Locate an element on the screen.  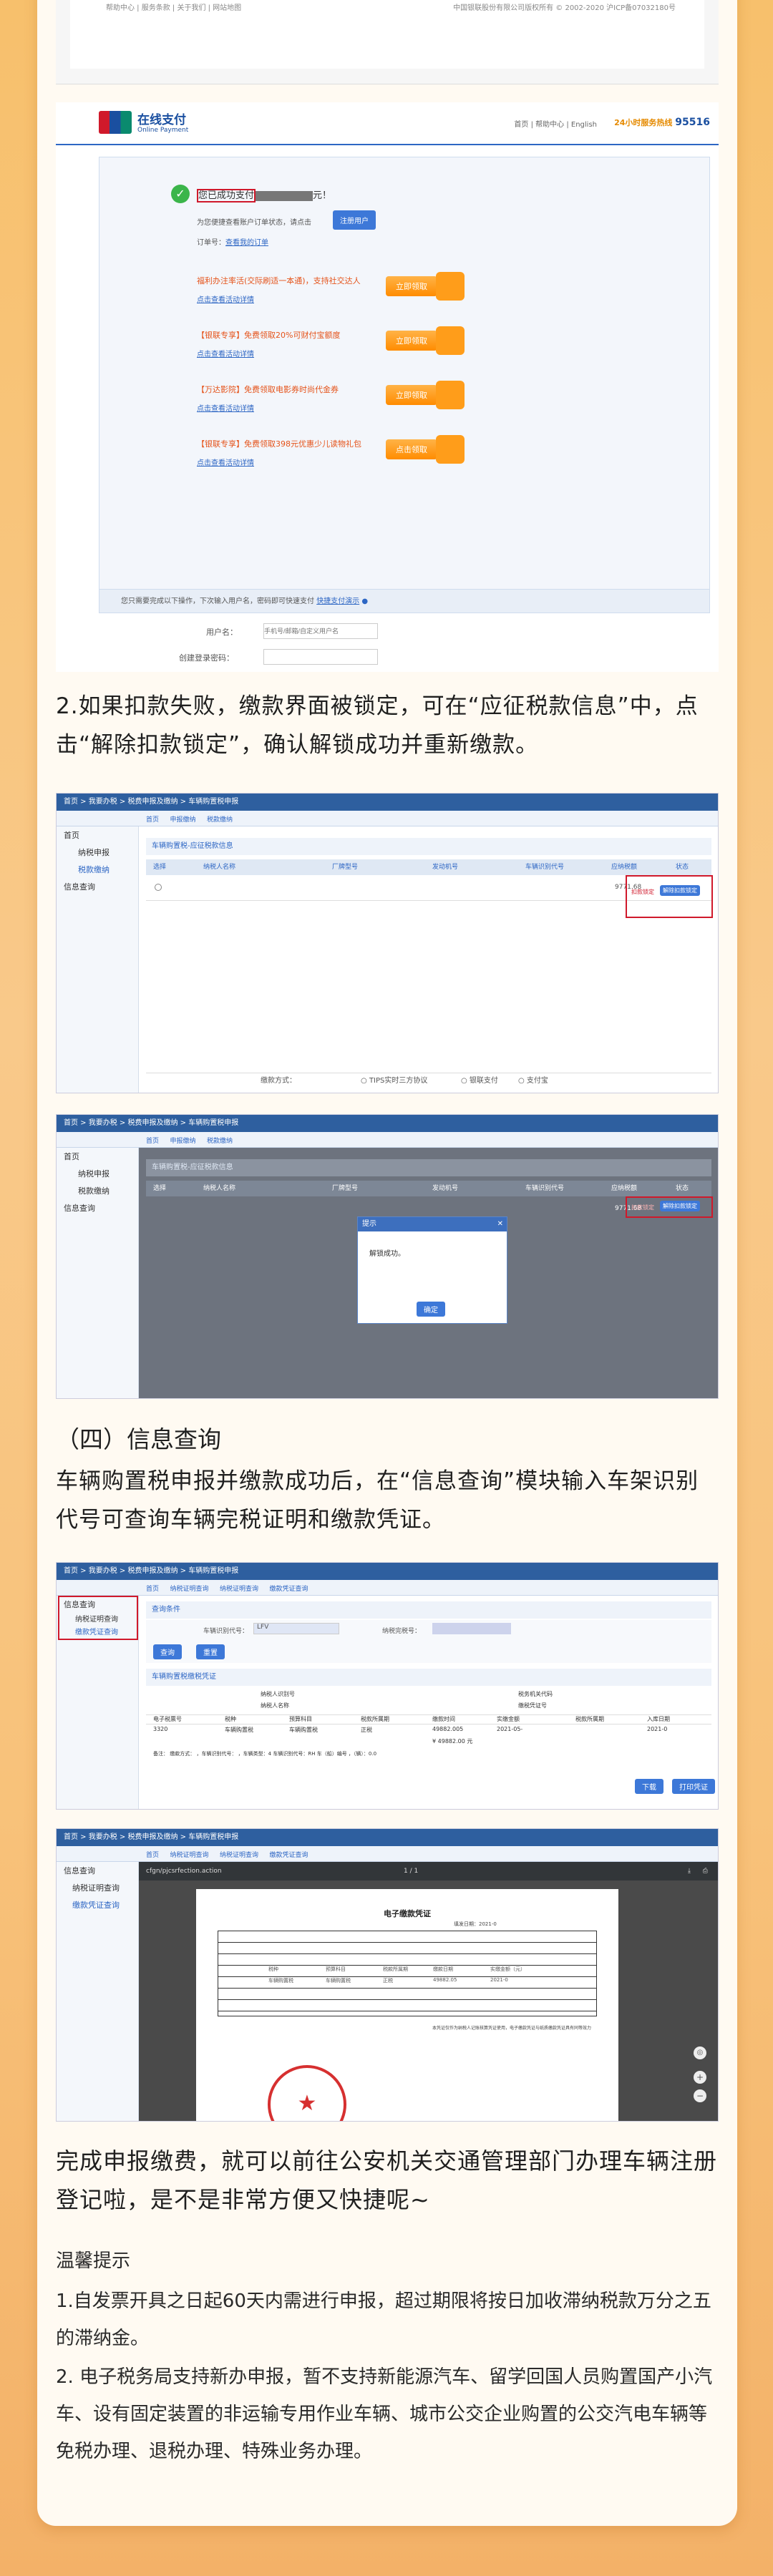
username-input is located at coordinates (320, 631).